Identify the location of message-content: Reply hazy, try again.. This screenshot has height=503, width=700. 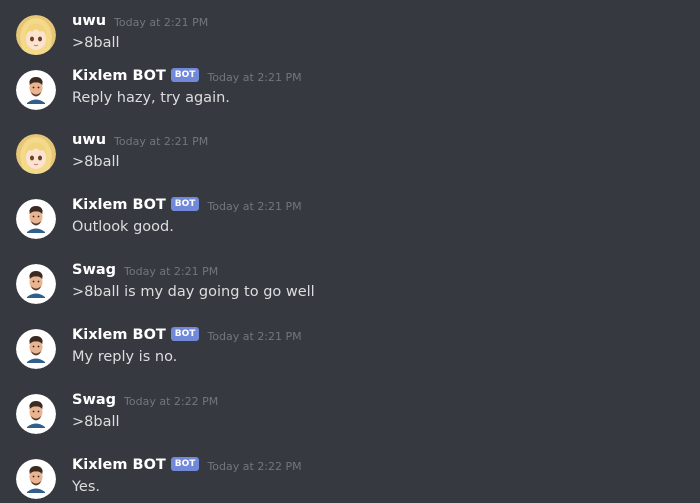
(151, 98).